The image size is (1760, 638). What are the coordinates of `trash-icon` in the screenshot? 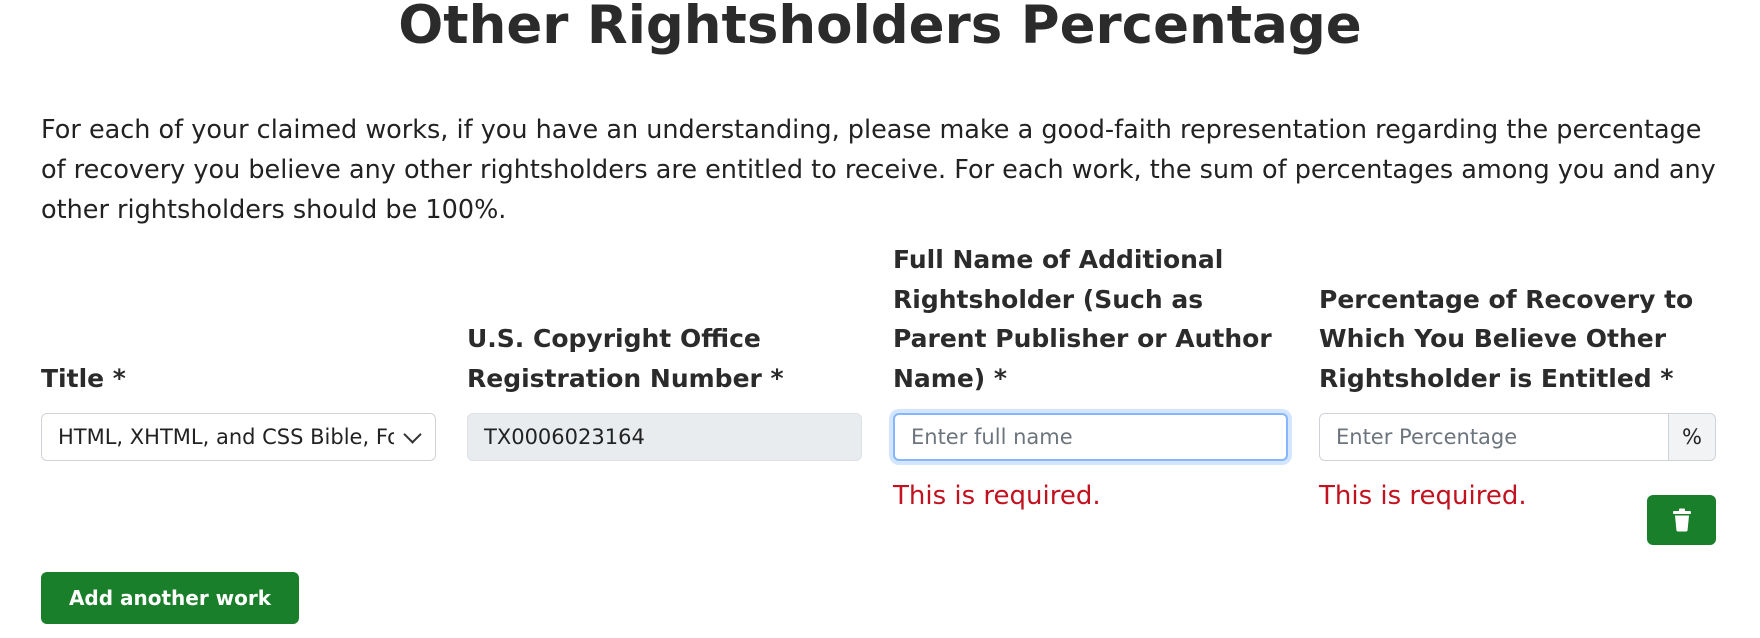 It's located at (1681, 520).